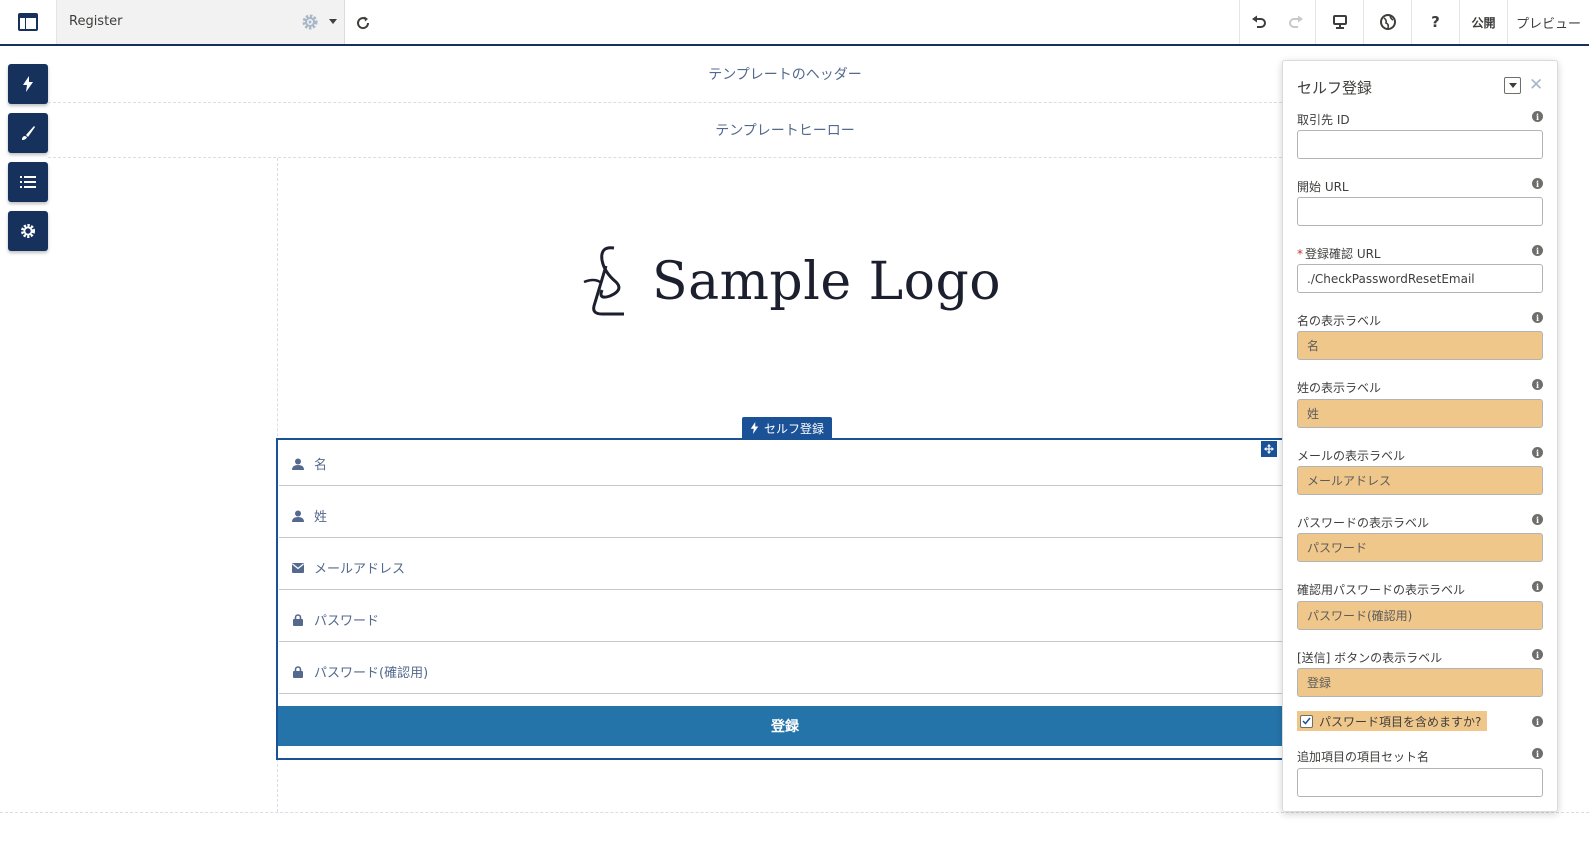 Image resolution: width=1589 pixels, height=844 pixels. I want to click on submit-label-setting: [送信] ボタンの表示ラベル, so click(1369, 657).